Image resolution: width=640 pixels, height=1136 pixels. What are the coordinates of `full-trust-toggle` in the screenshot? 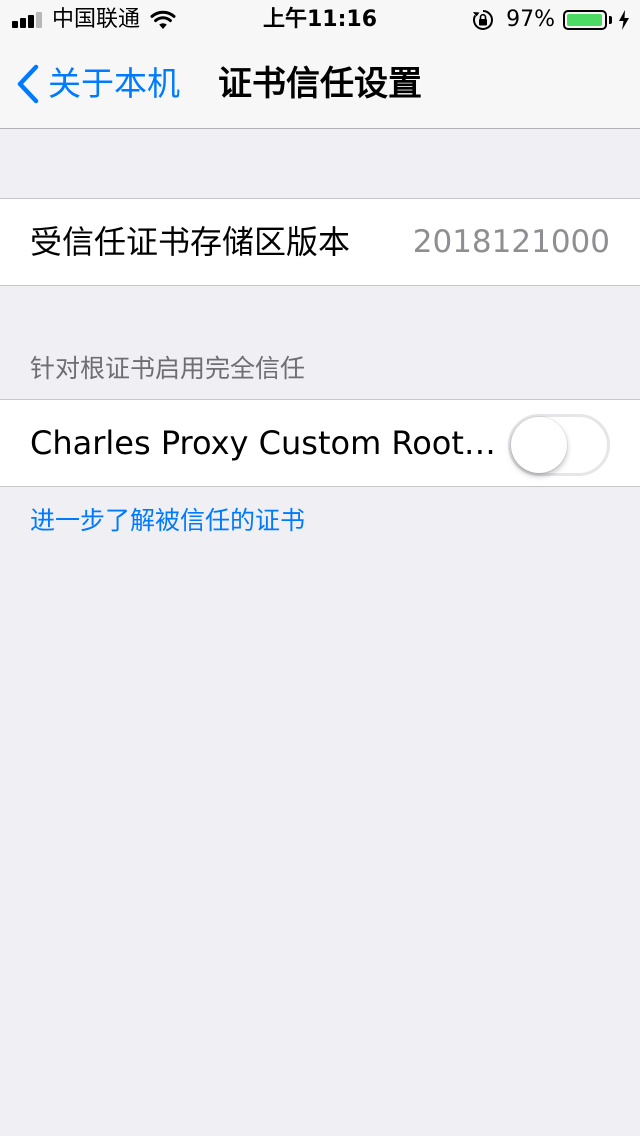 It's located at (559, 445).